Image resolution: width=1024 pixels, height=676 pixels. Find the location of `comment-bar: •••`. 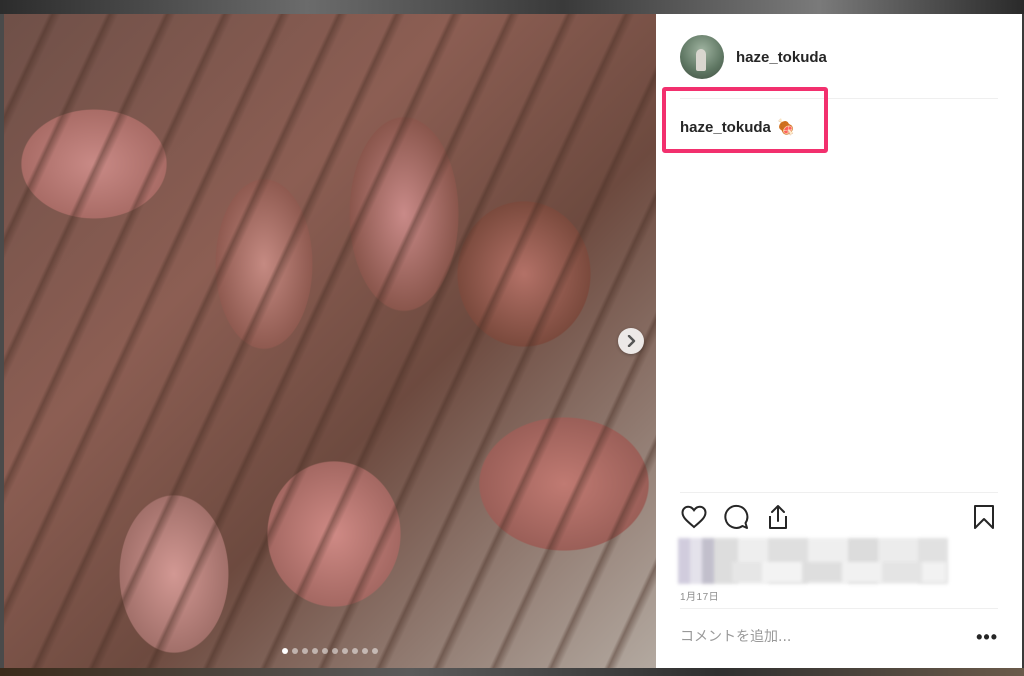

comment-bar: ••• is located at coordinates (839, 637).